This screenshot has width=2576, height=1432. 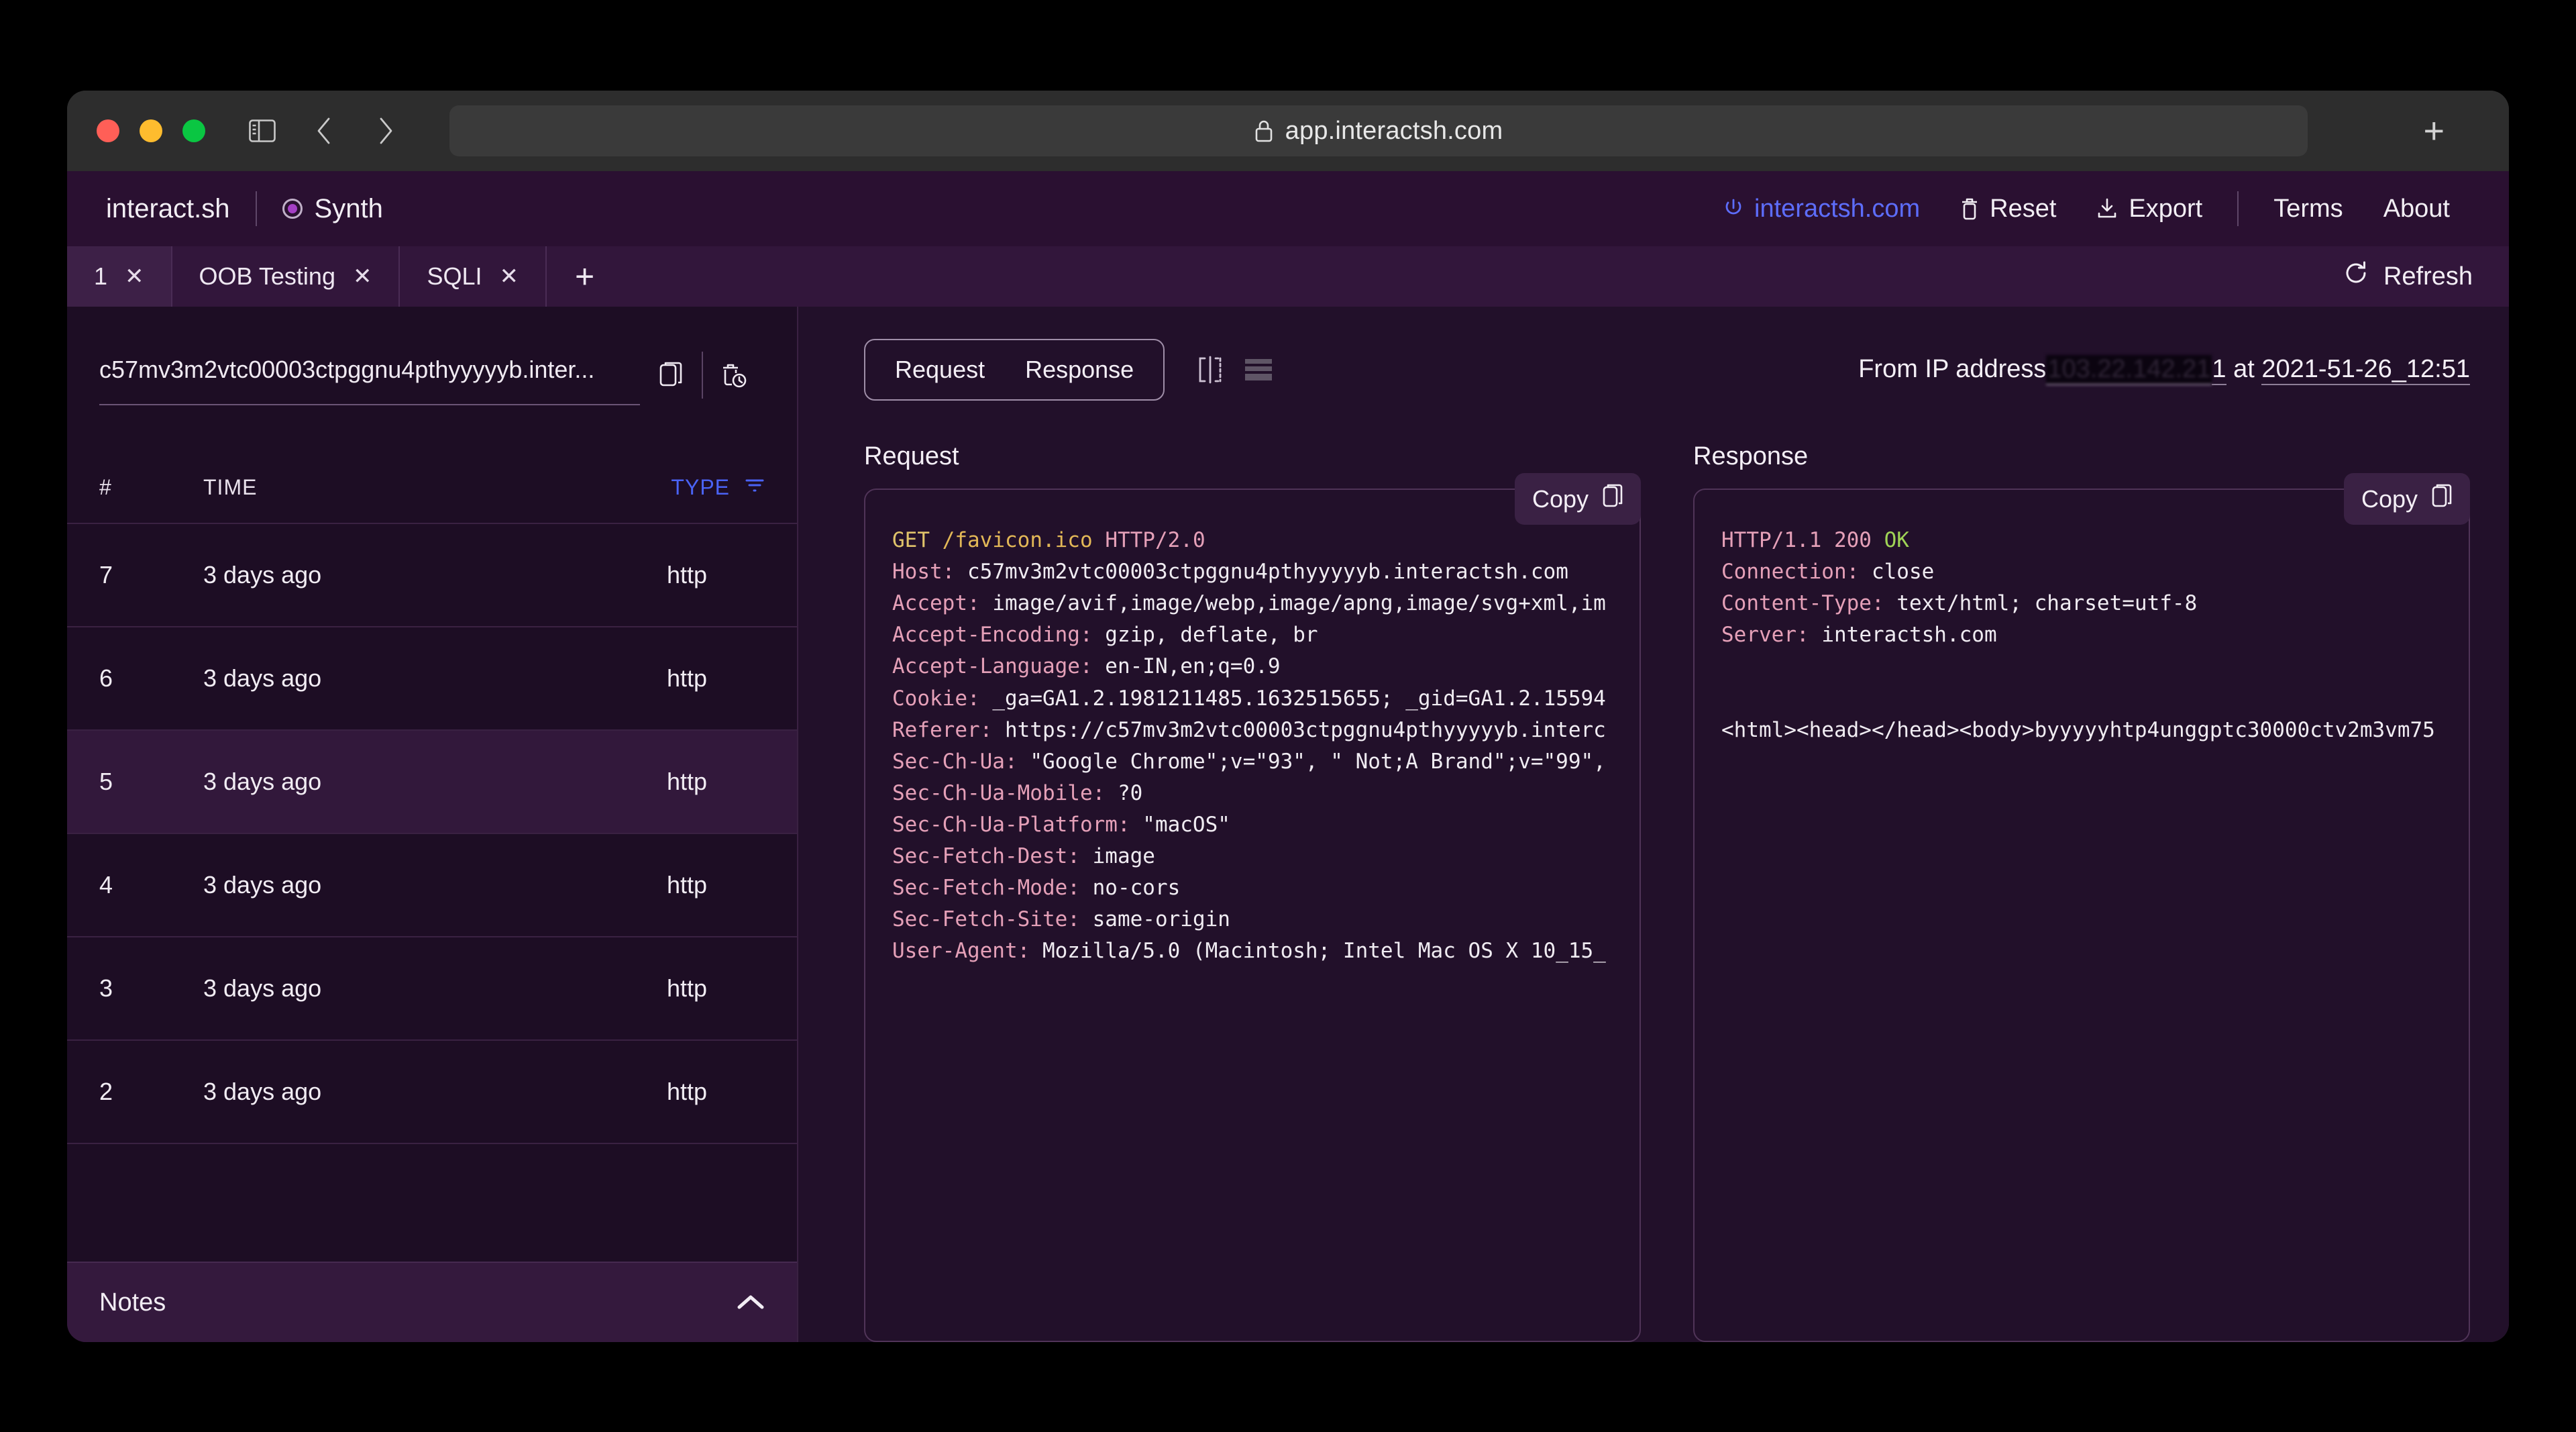 I want to click on url-text: app.interactsh.com, so click(x=1394, y=130).